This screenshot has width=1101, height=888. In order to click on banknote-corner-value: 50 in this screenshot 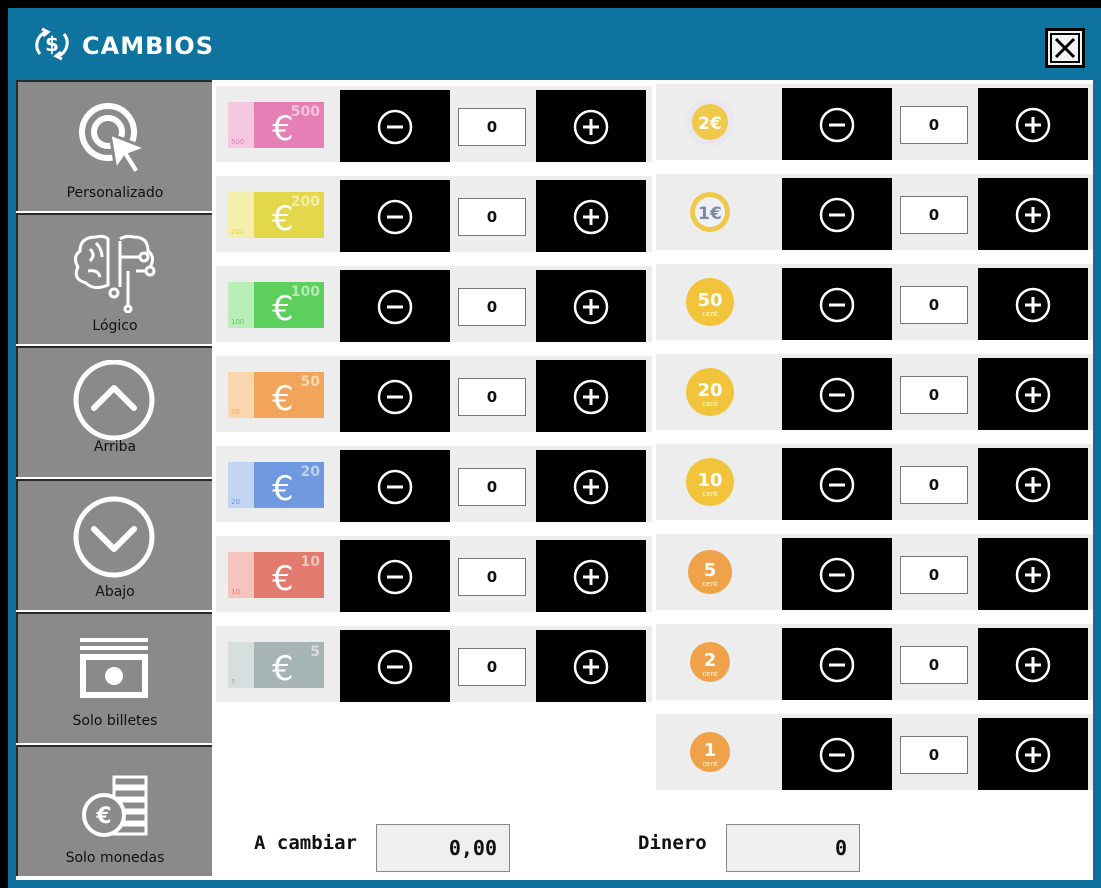, I will do `click(235, 412)`.